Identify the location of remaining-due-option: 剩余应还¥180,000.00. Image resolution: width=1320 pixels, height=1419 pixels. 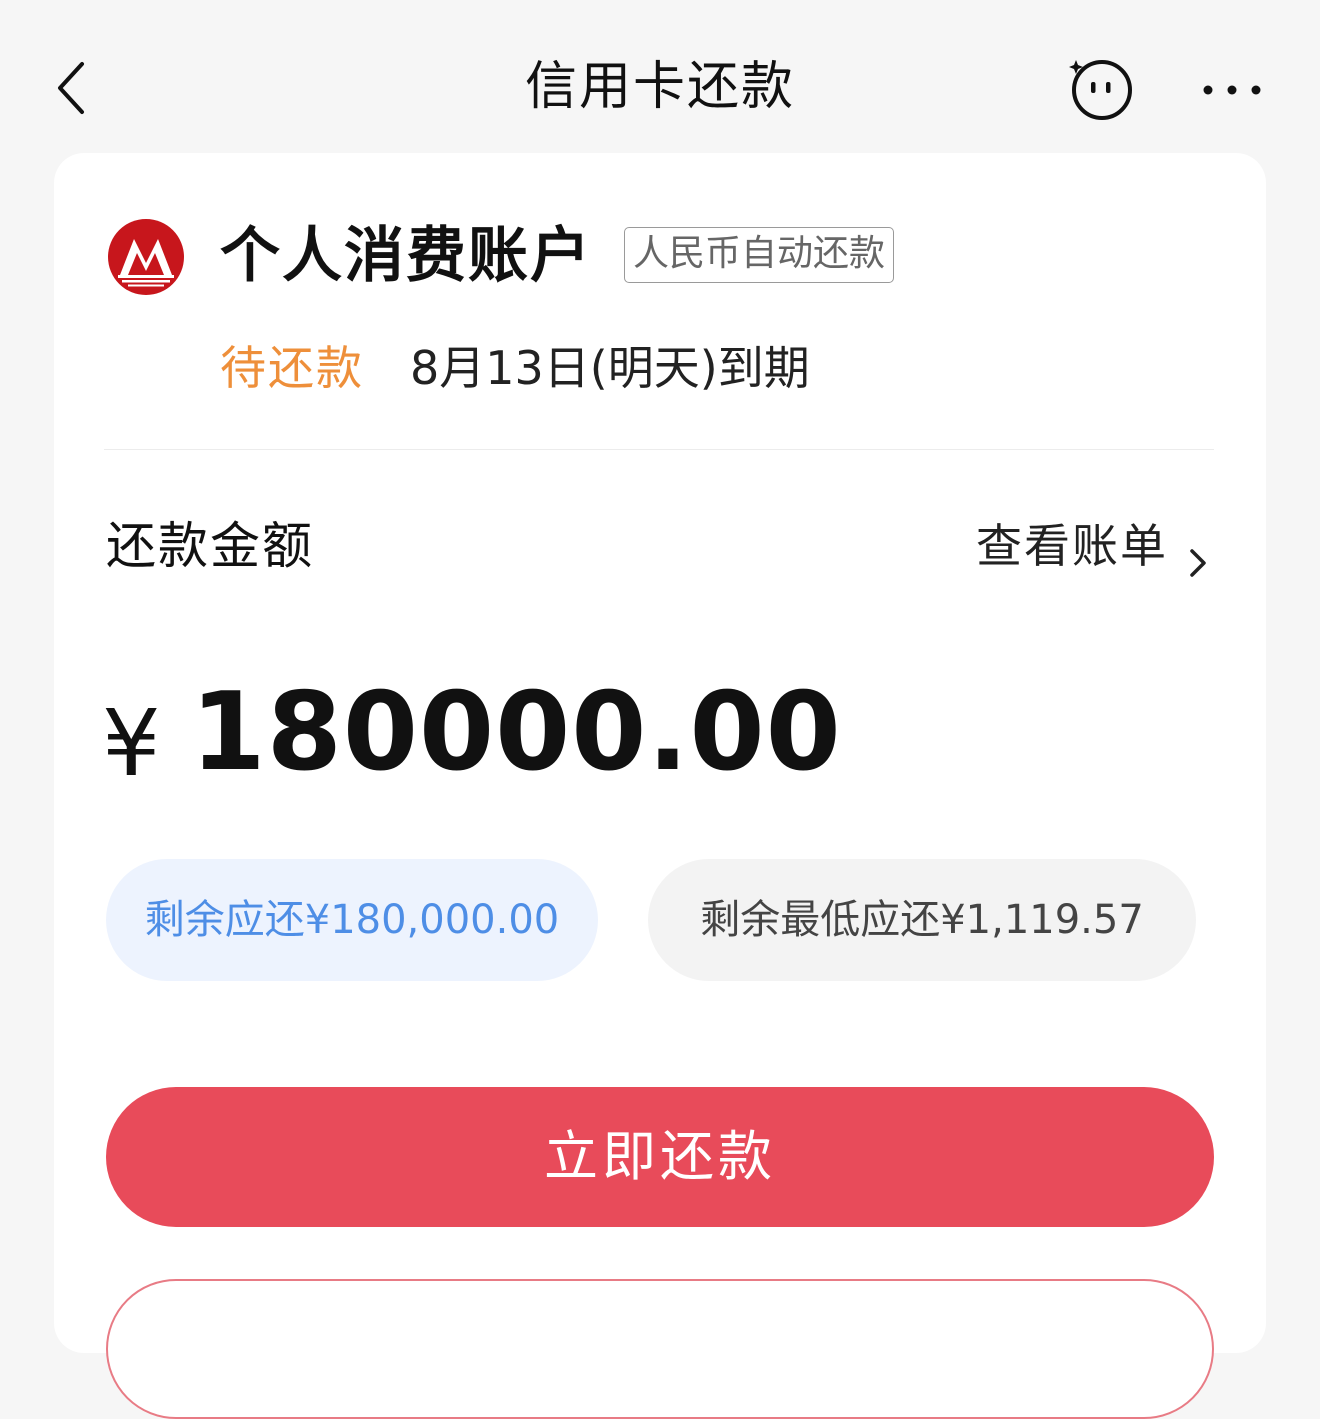
(352, 920).